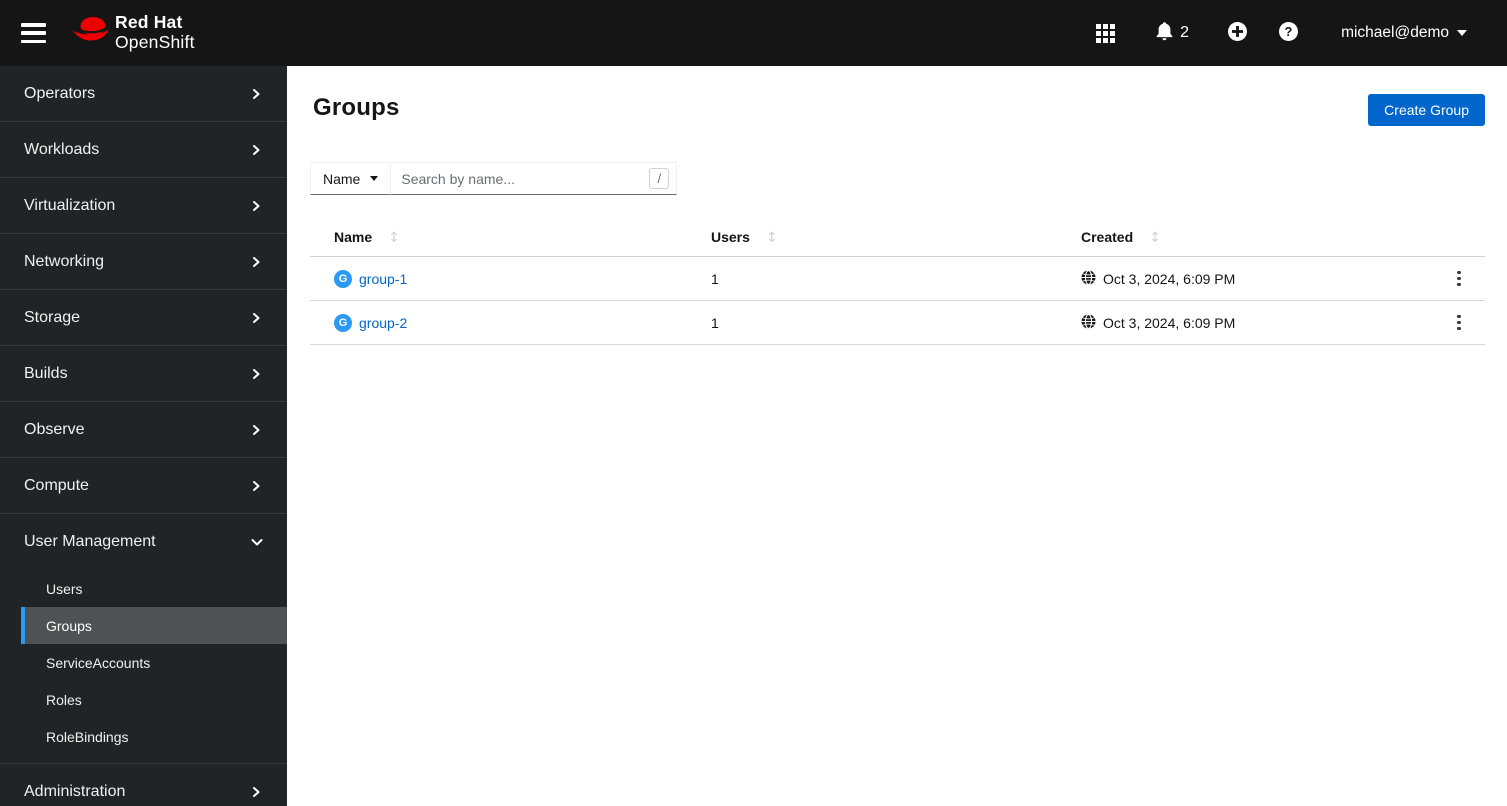 The width and height of the screenshot is (1507, 806). Describe the element at coordinates (897, 96) in the screenshot. I see `page-header: Groups Create Group` at that location.